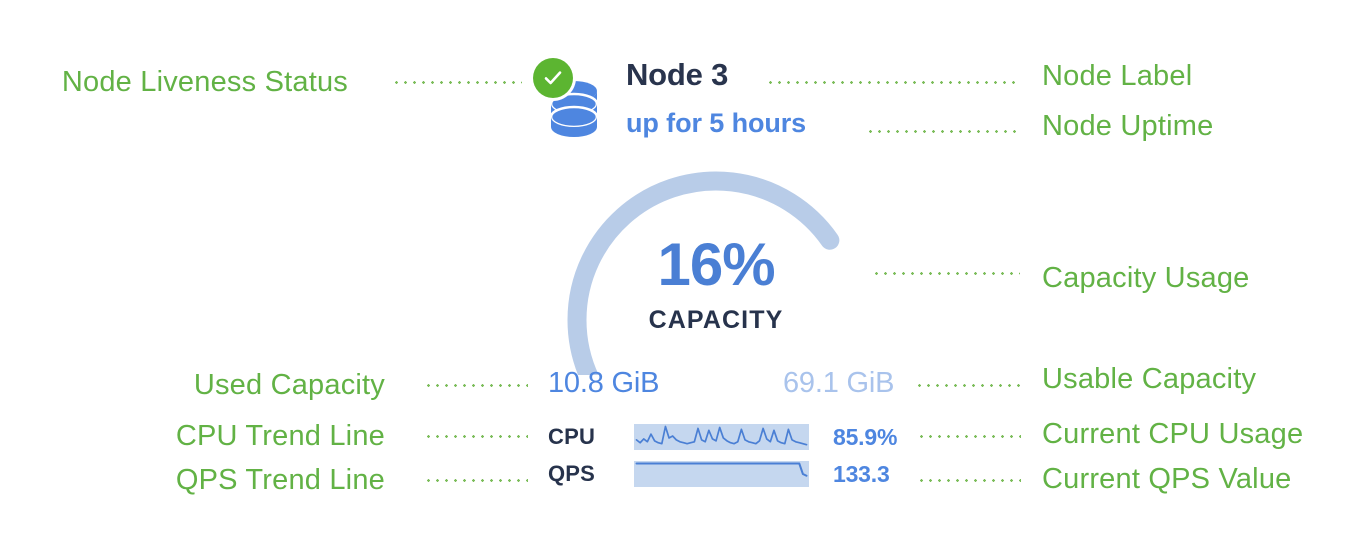  What do you see at coordinates (457, 82) in the screenshot?
I see `leader-line-node-liveness-status` at bounding box center [457, 82].